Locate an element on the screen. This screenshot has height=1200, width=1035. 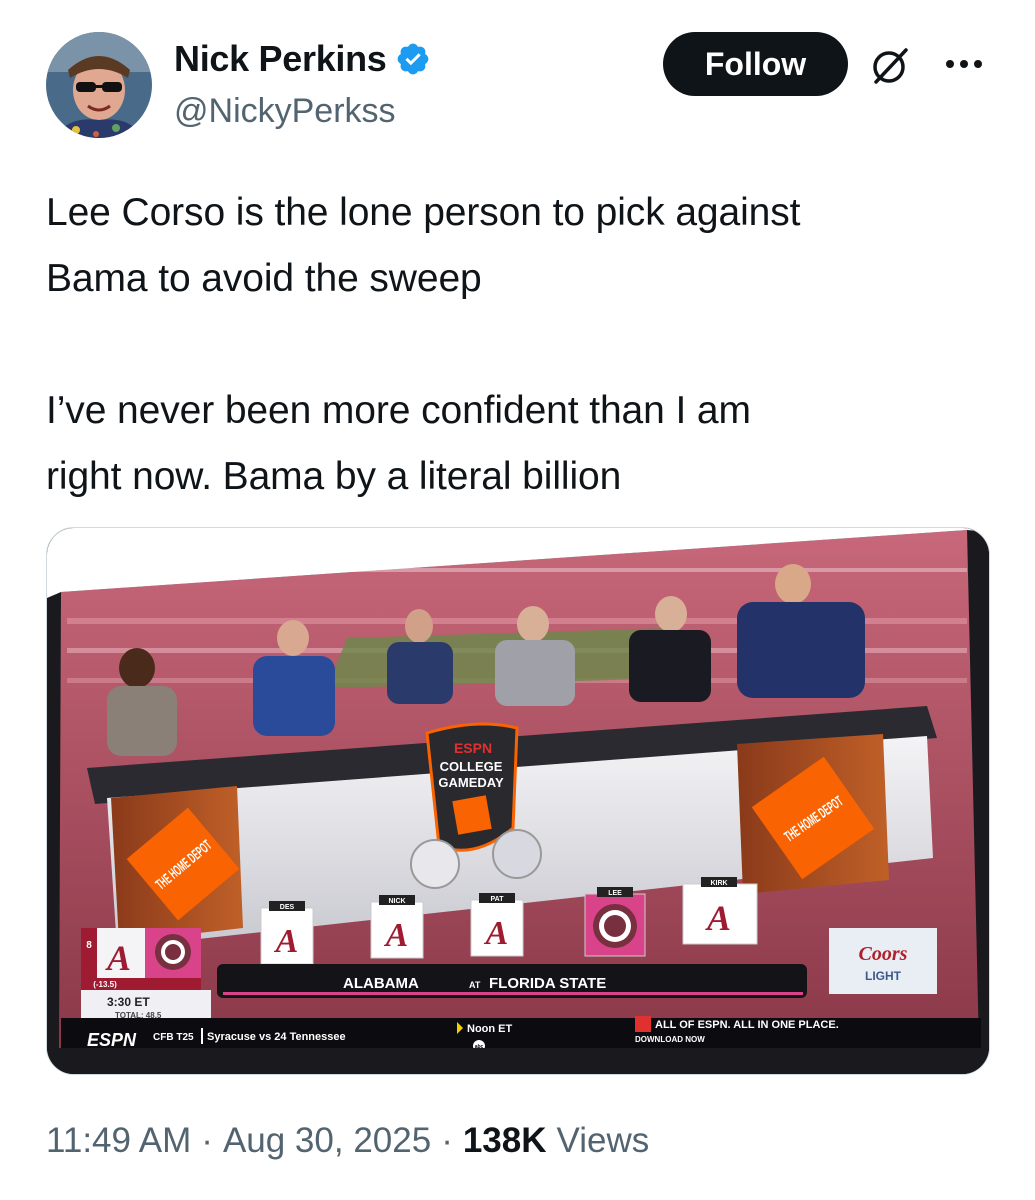
author-name-row: Nick Perkins is located at coordinates (302, 59).